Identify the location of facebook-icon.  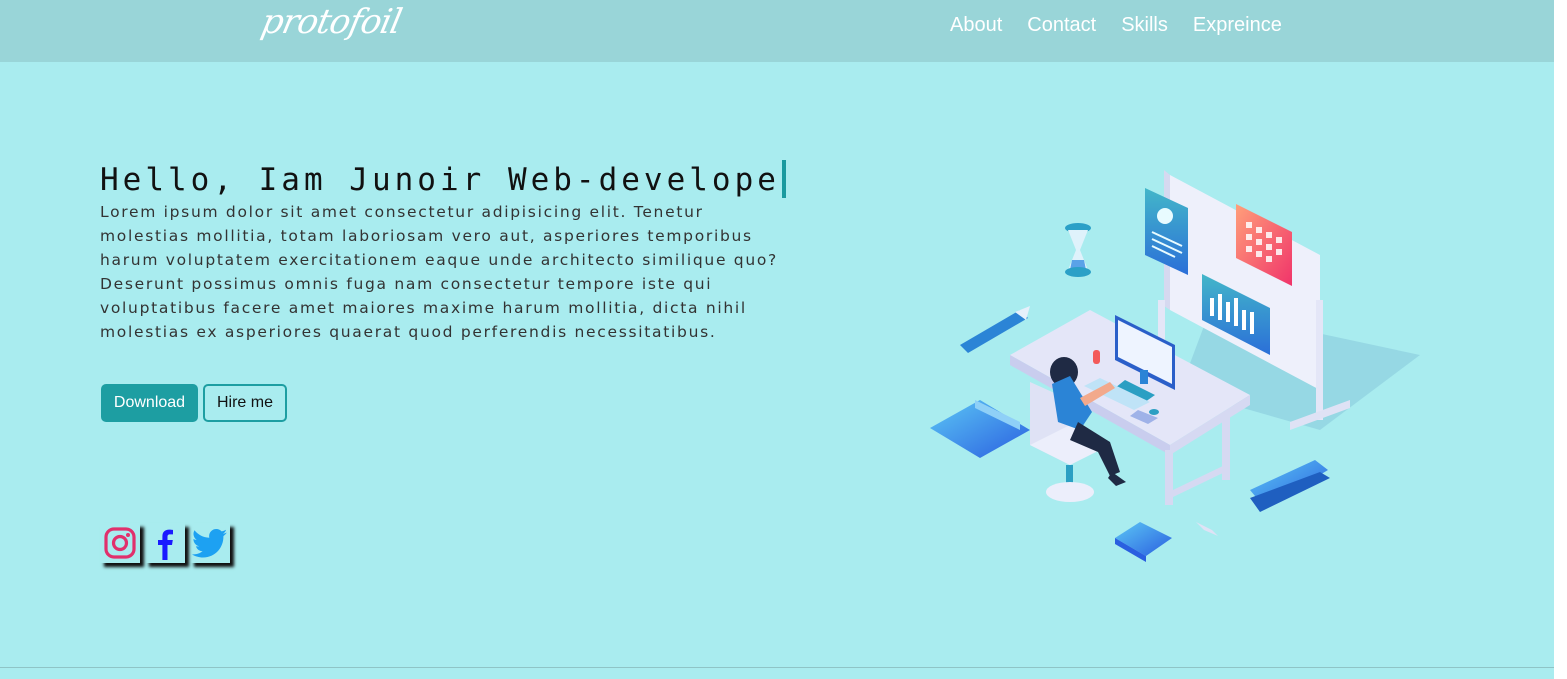
(165, 543).